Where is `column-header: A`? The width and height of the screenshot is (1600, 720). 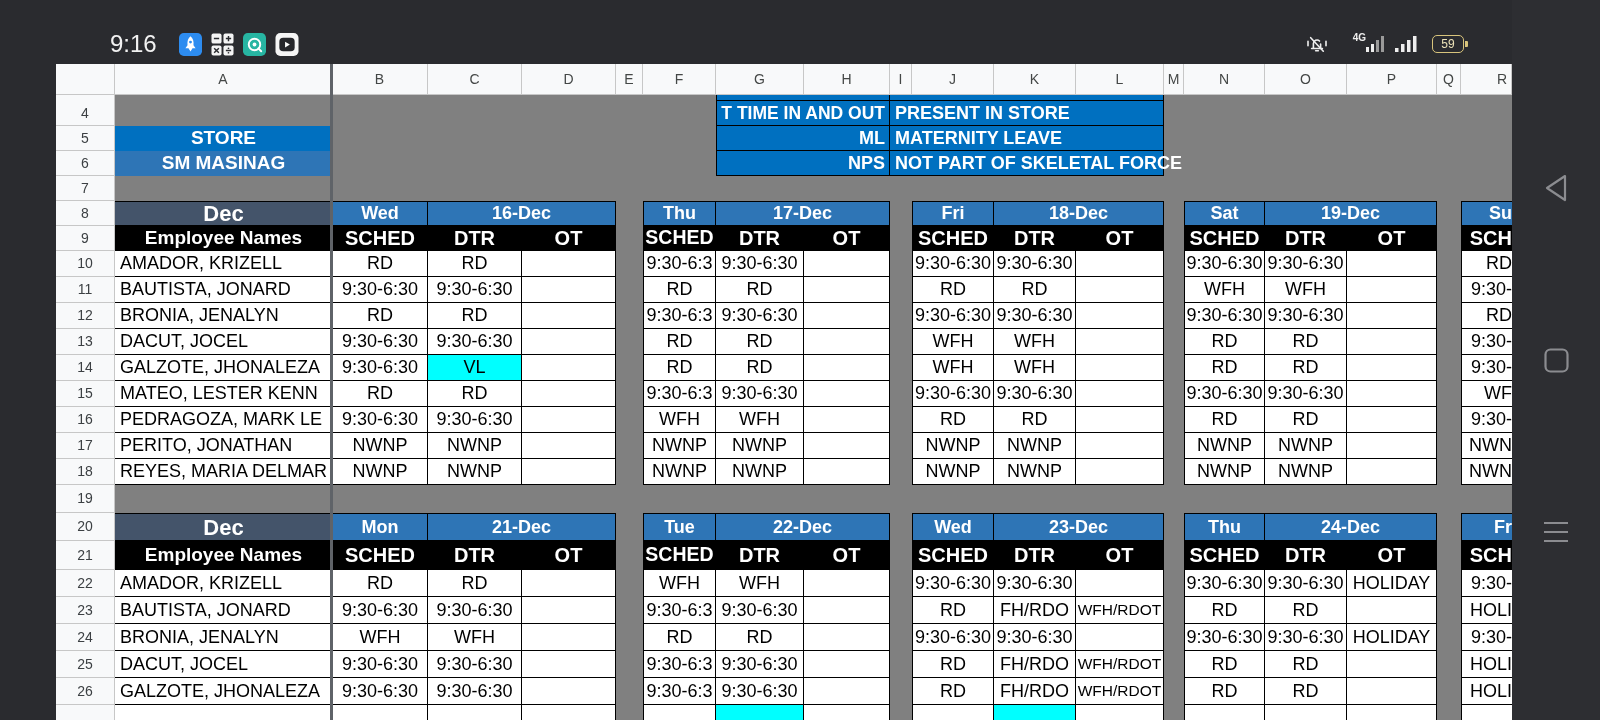
column-header: A is located at coordinates (223, 79).